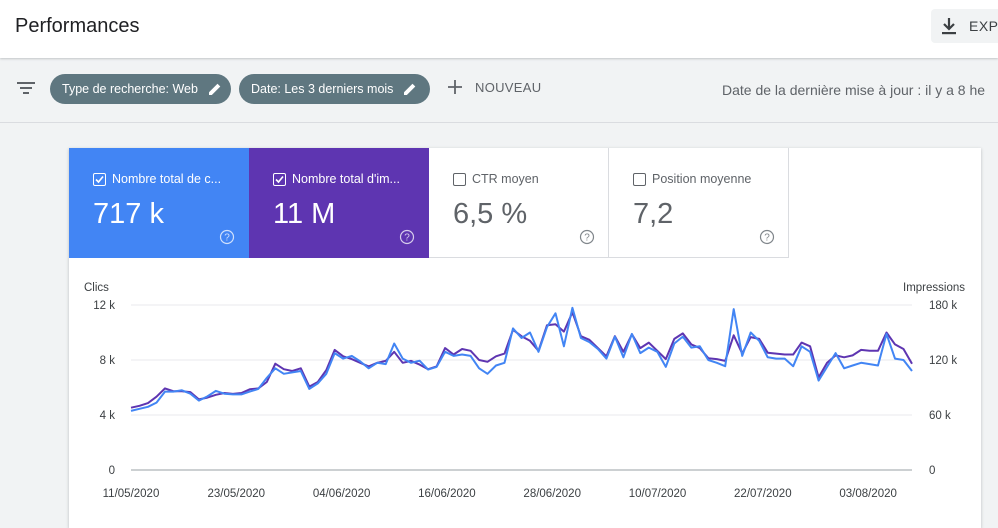  What do you see at coordinates (699, 203) in the screenshot?
I see `metric-average-position: Position moyenne 7,2 ?` at bounding box center [699, 203].